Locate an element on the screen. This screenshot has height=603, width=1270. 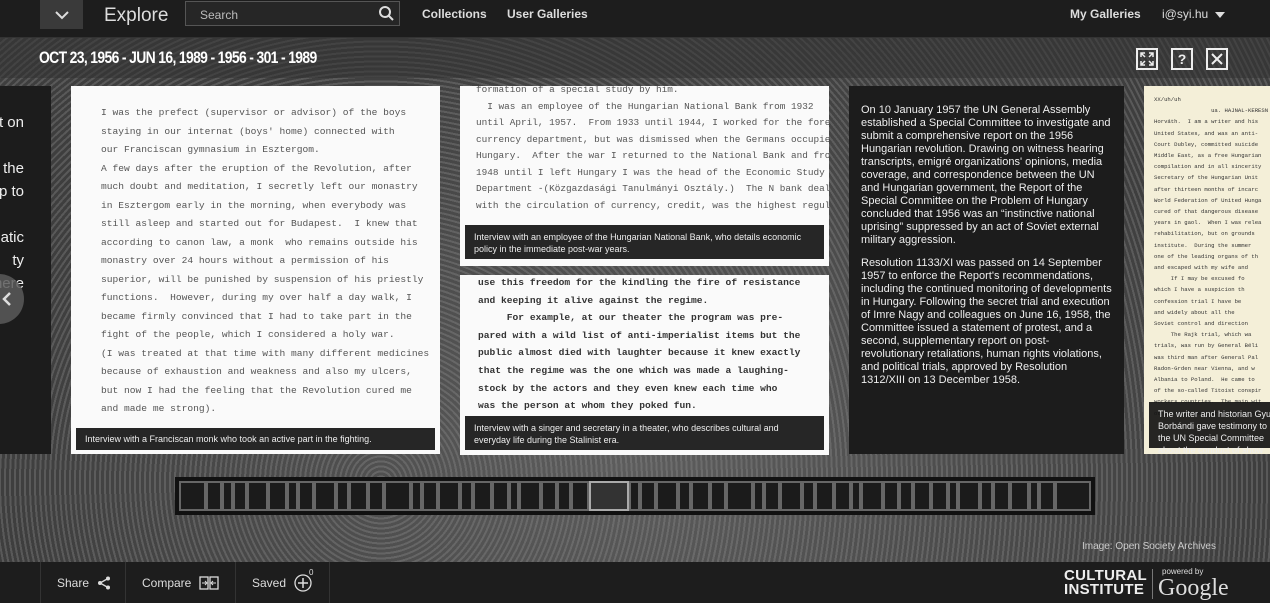
cultural-institute-logo: CULTURAL INSTITUTE is located at coordinates (1105, 582).